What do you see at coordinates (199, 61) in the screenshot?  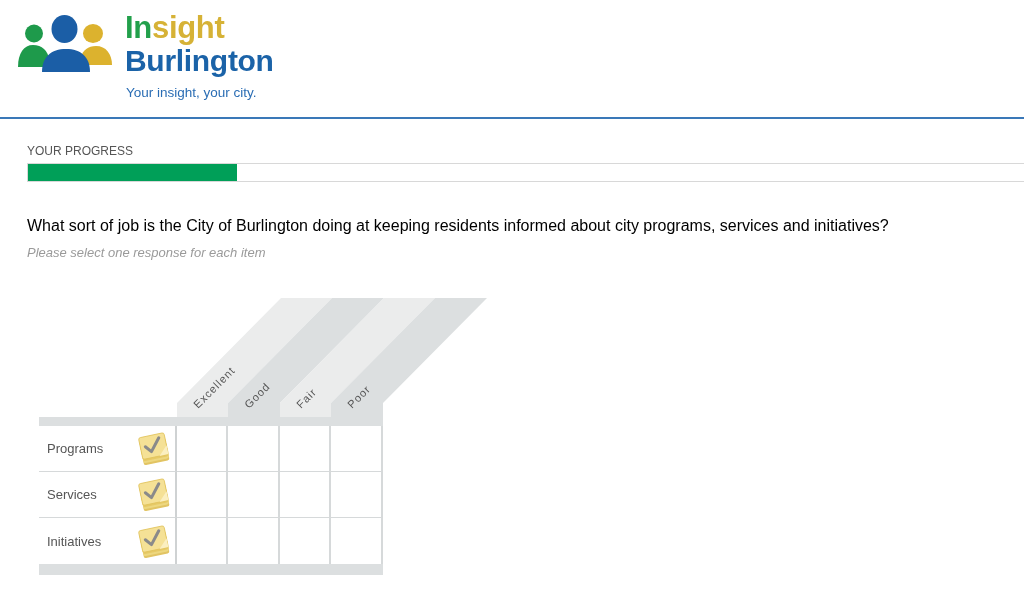 I see `logo-subtitle: Burlington` at bounding box center [199, 61].